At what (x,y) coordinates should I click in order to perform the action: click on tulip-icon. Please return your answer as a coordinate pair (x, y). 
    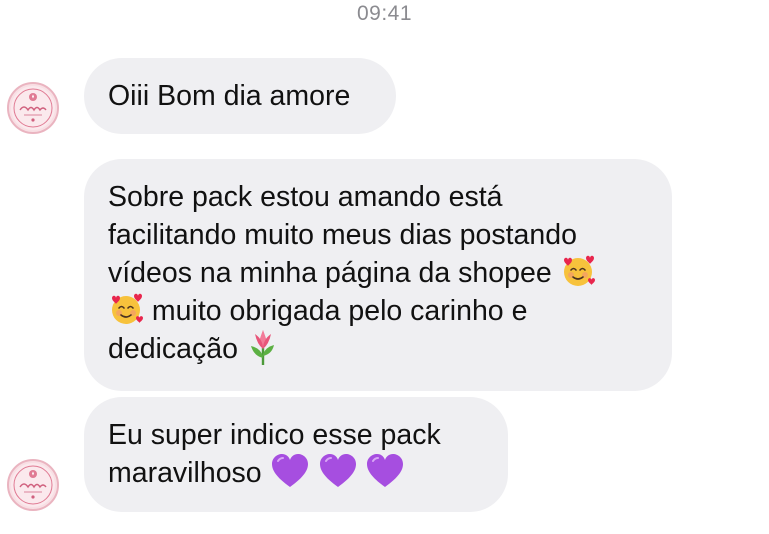
    Looking at the image, I should click on (263, 347).